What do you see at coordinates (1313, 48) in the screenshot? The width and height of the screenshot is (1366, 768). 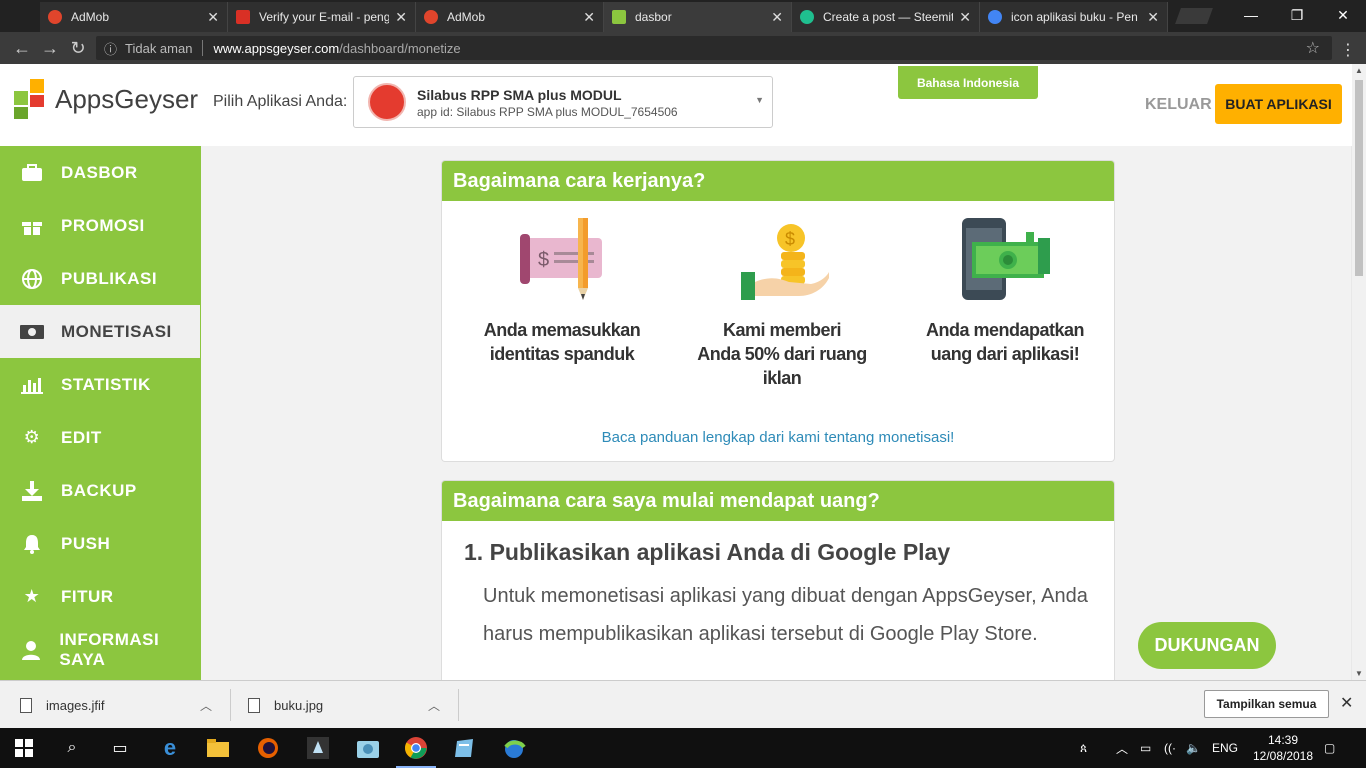 I see `bookmark-star-icon: ☆` at bounding box center [1313, 48].